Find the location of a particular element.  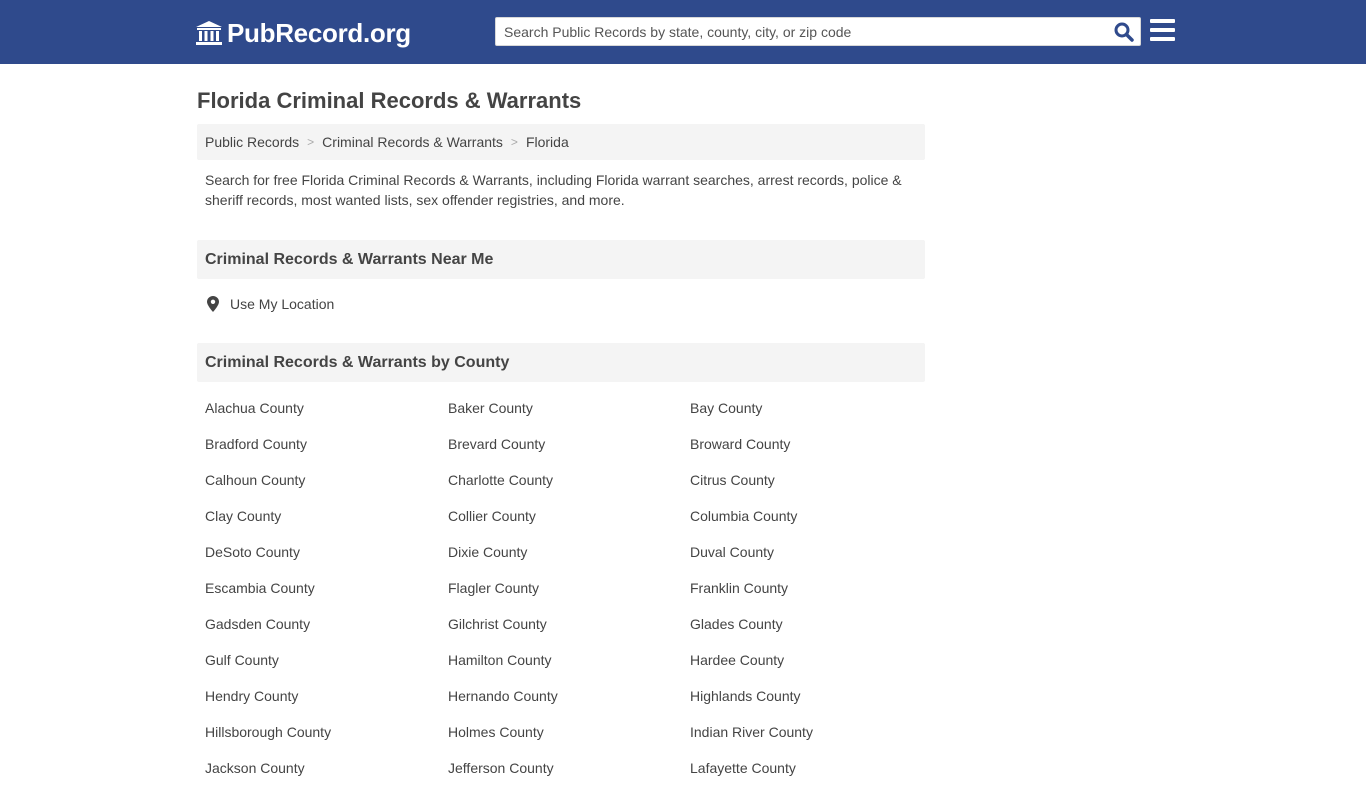

county-link: Holmes County is located at coordinates (569, 740).